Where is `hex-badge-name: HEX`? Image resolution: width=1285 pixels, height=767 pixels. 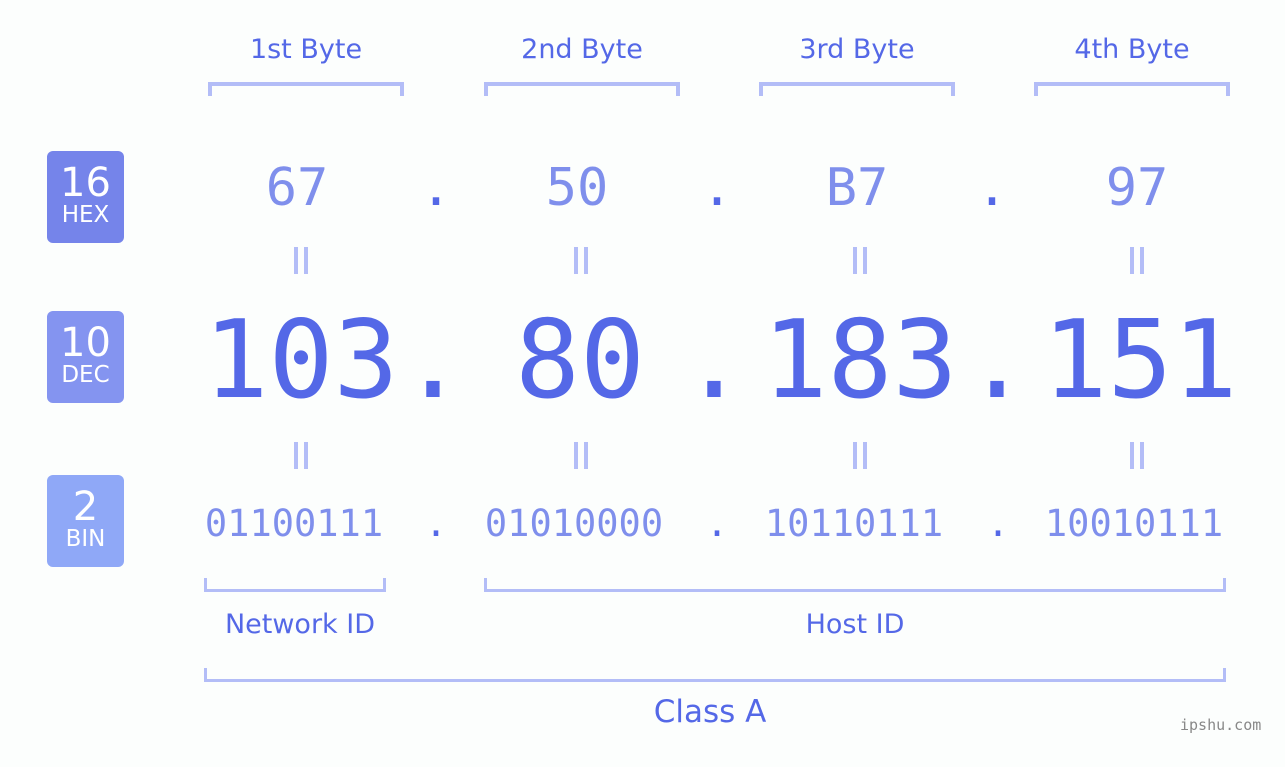 hex-badge-name: HEX is located at coordinates (85, 215).